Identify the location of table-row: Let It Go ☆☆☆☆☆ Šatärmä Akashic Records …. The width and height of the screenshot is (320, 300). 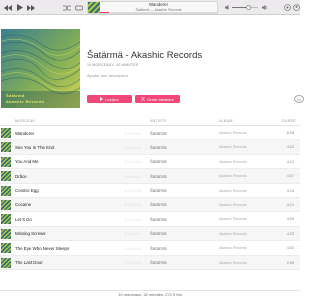
(150, 219).